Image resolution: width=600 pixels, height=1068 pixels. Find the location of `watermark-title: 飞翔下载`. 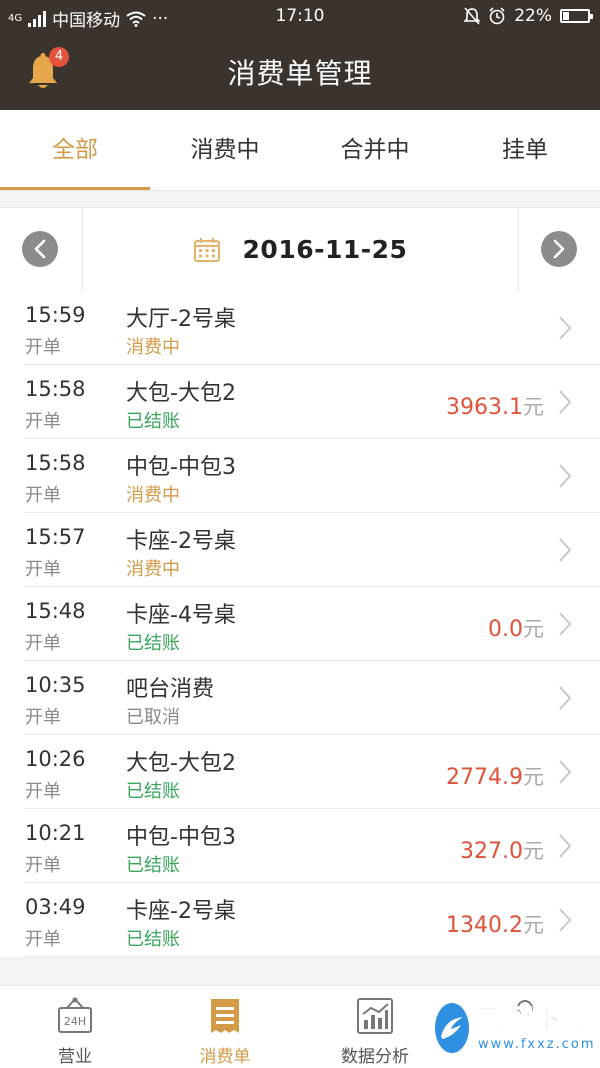

watermark-title: 飞翔下载 is located at coordinates (534, 1020).